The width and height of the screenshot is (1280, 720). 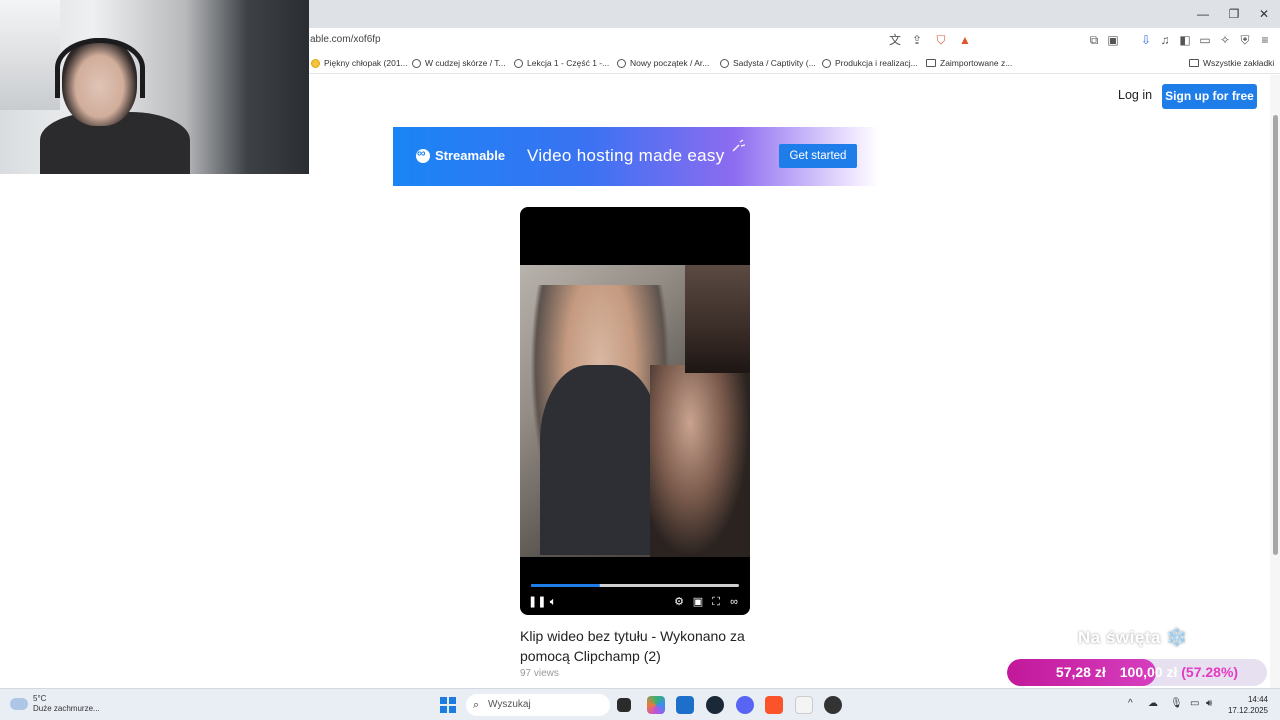 What do you see at coordinates (715, 705) in the screenshot?
I see `steam-icon` at bounding box center [715, 705].